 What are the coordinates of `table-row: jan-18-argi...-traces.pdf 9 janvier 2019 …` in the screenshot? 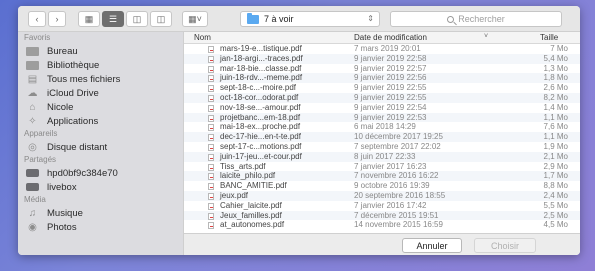 It's located at (382, 58).